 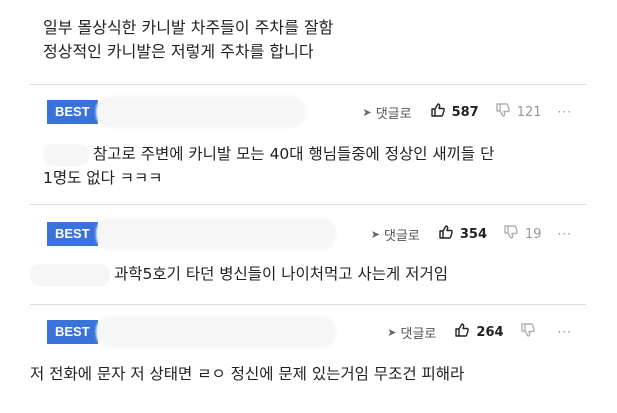 What do you see at coordinates (522, 234) in the screenshot?
I see `dislike-button: 19` at bounding box center [522, 234].